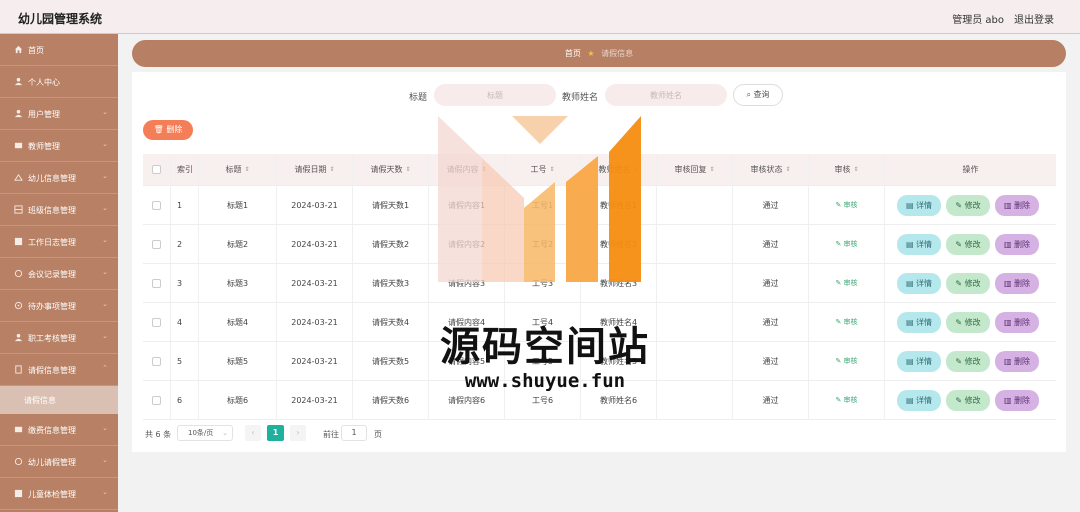 The width and height of the screenshot is (1080, 512). What do you see at coordinates (59, 370) in the screenshot?
I see `sidebar-item-leave-info: 请假信息管理 ⌃` at bounding box center [59, 370].